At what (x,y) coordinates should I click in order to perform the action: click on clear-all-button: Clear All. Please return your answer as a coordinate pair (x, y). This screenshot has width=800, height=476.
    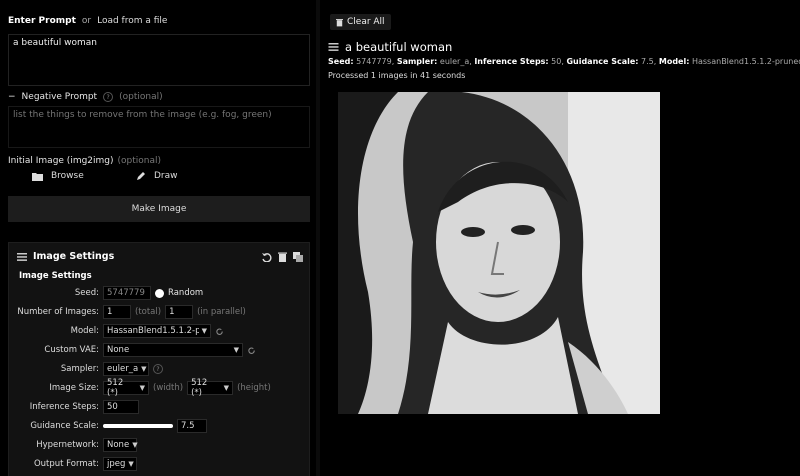
    Looking at the image, I should click on (360, 22).